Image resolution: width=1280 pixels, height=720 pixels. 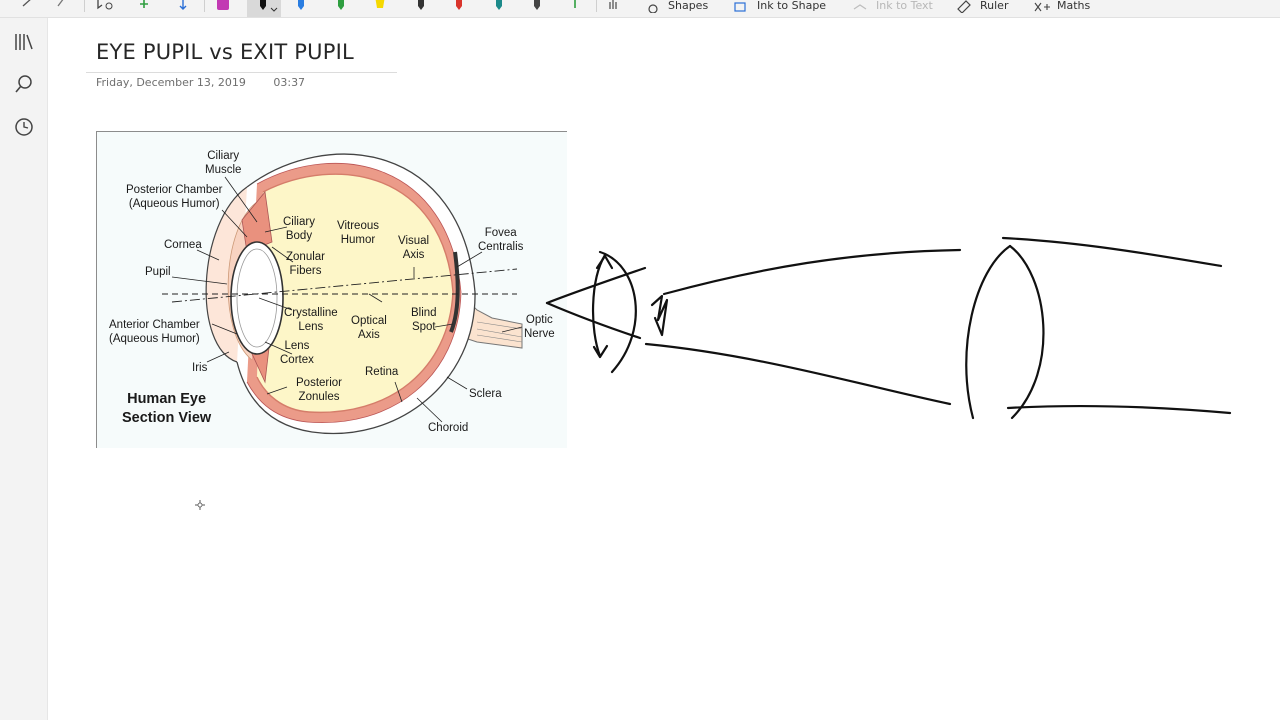 I want to click on ink-eye-sketch, so click(x=596, y=312).